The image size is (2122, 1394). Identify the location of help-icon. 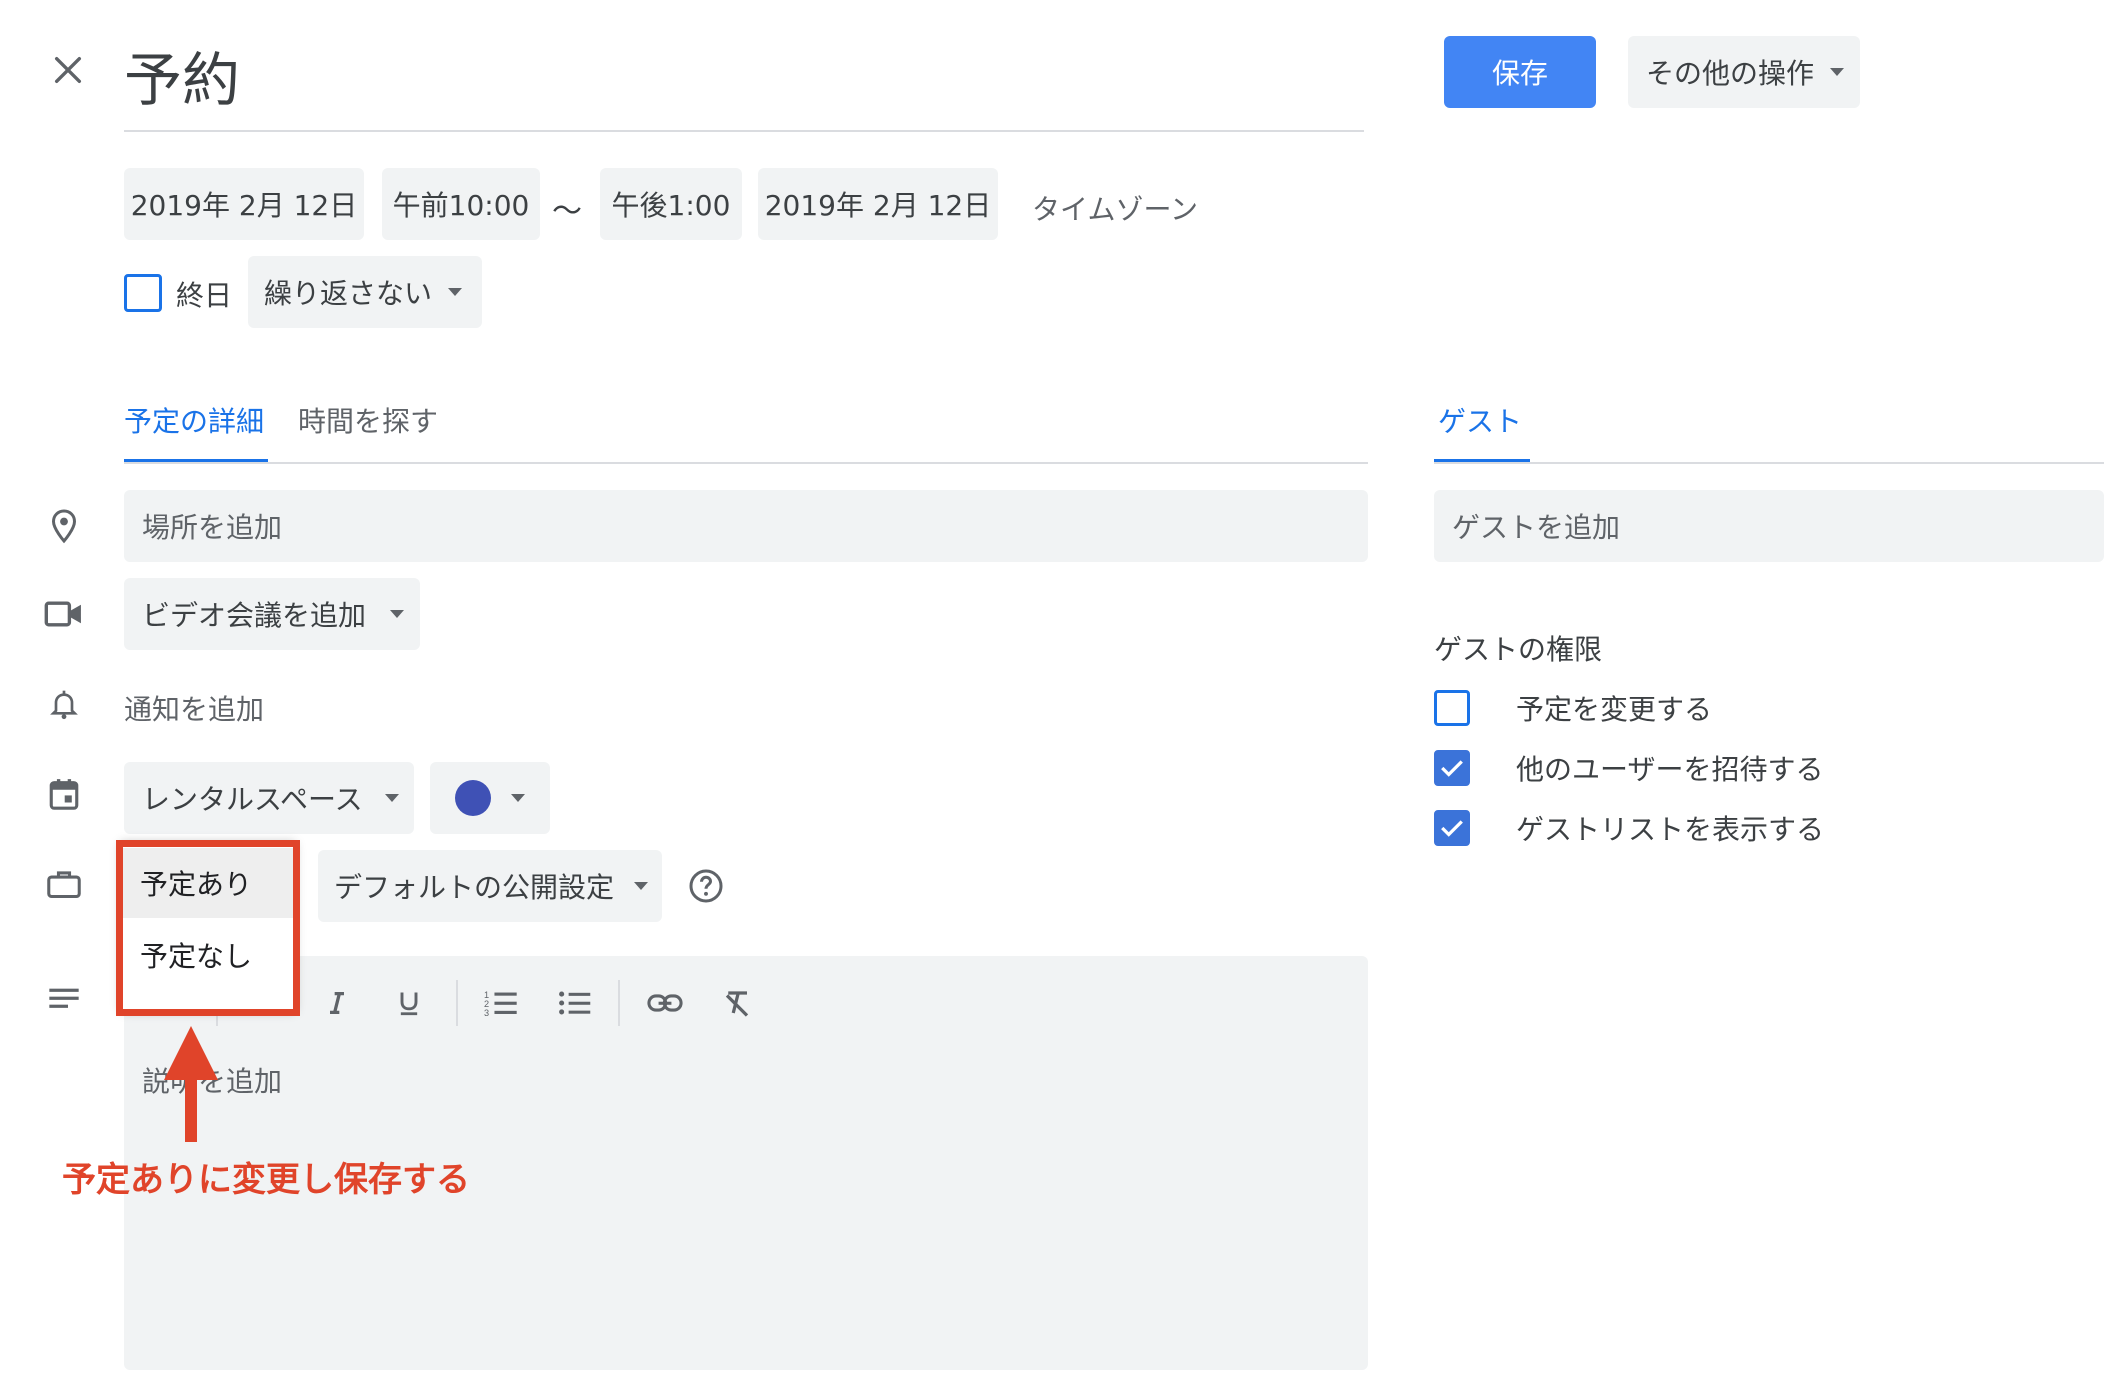
(706, 886).